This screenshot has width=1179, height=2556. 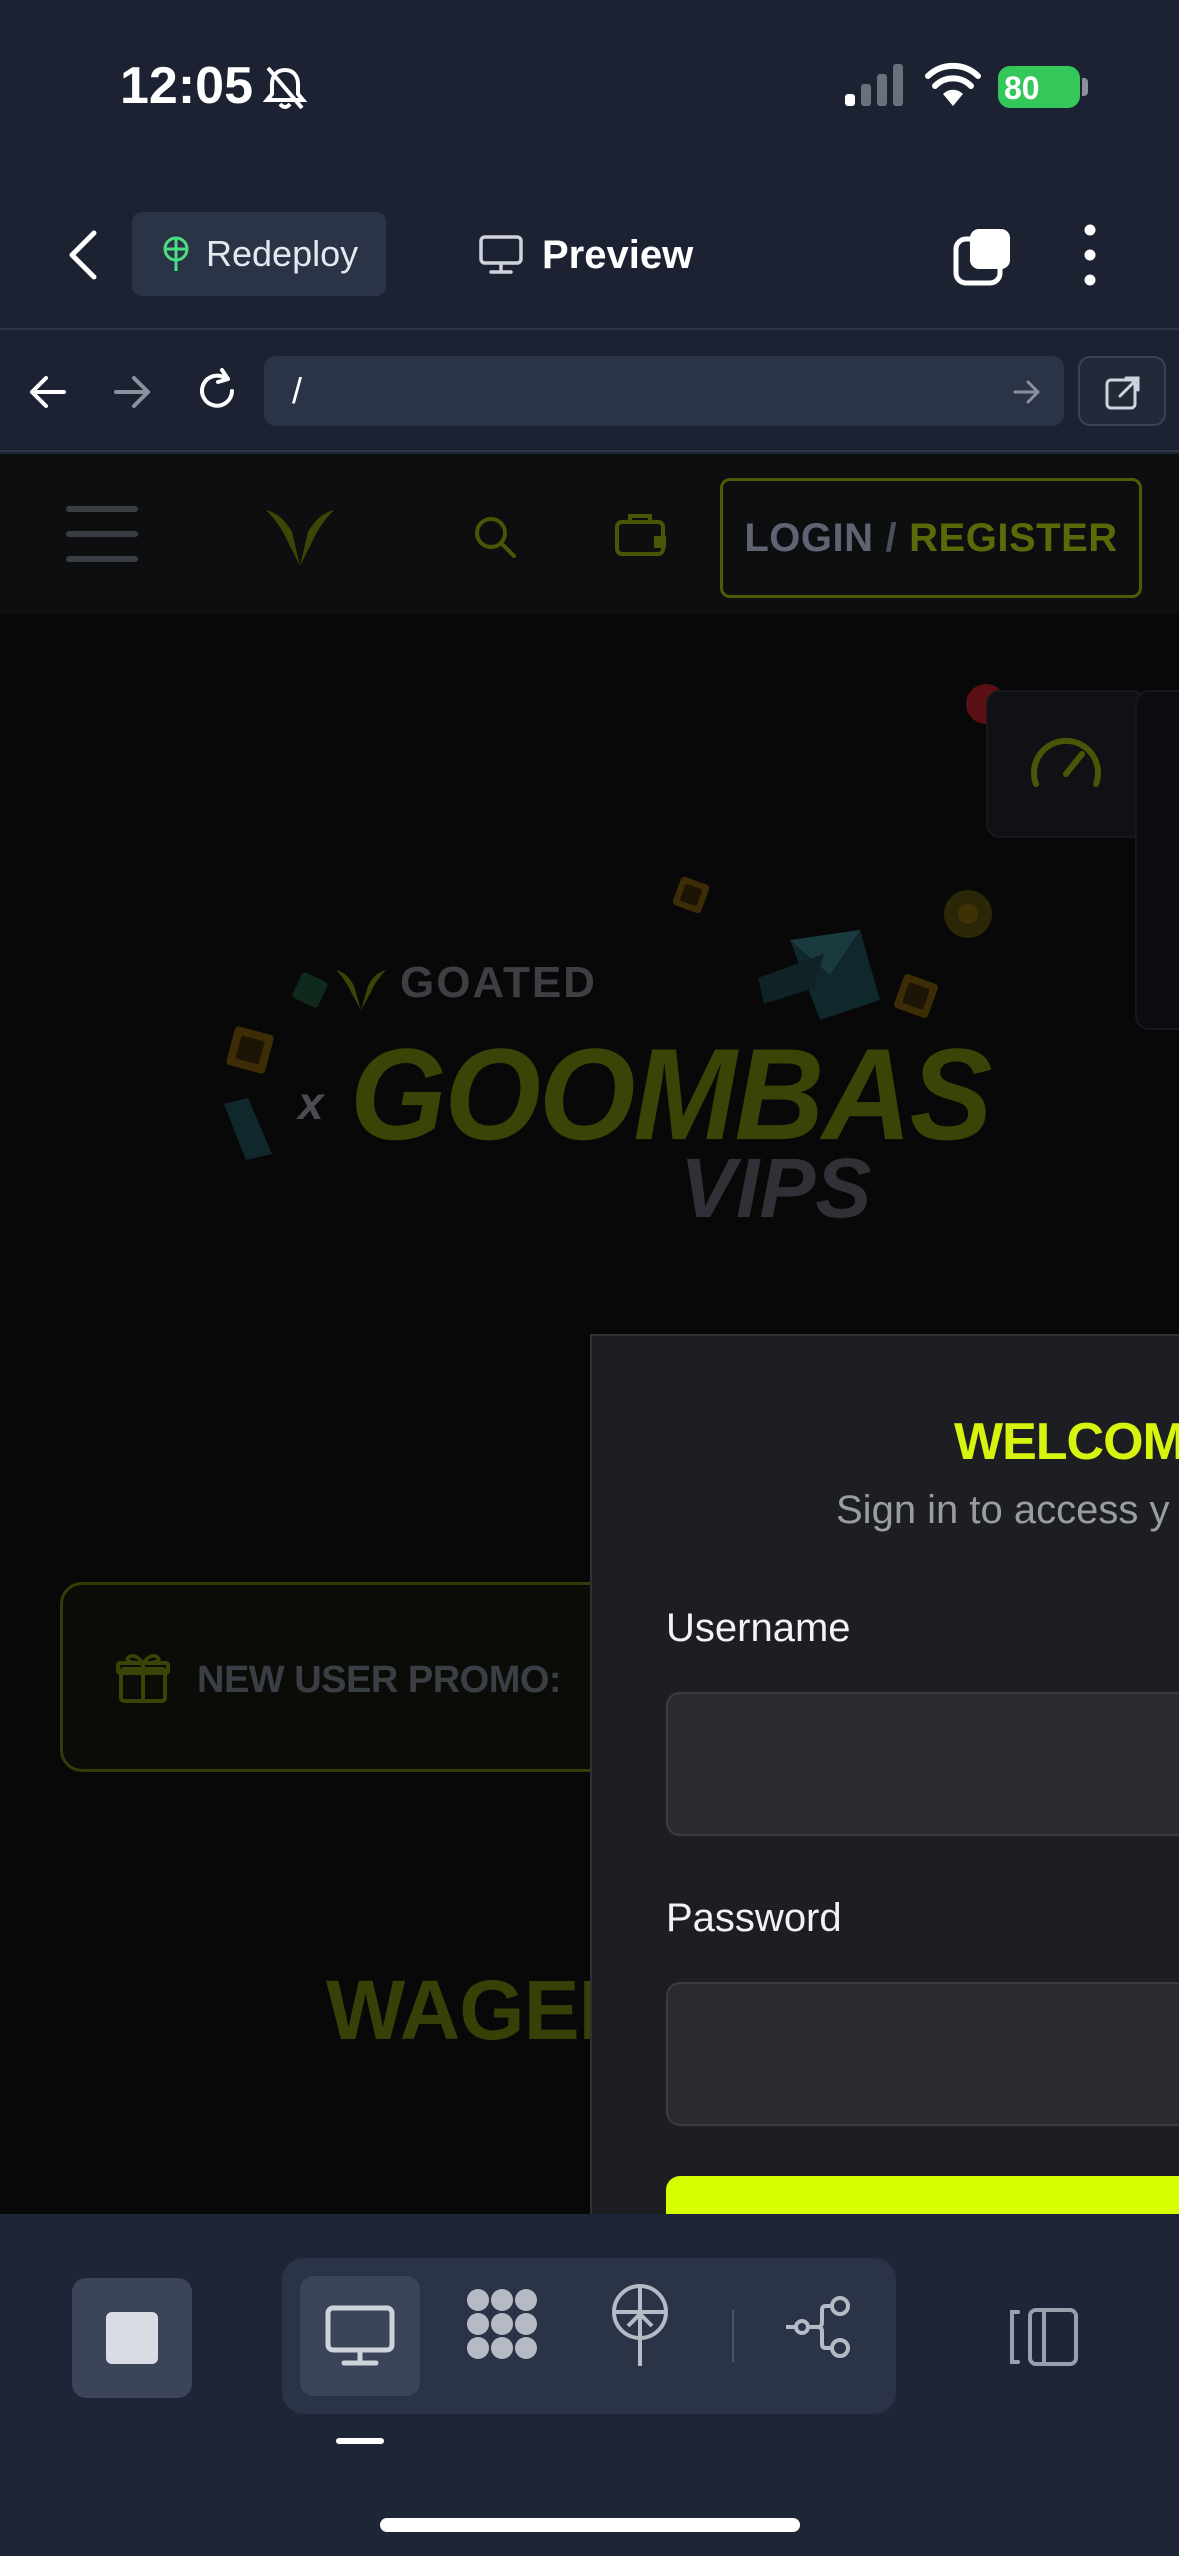 I want to click on go-arrow-icon, so click(x=1027, y=392).